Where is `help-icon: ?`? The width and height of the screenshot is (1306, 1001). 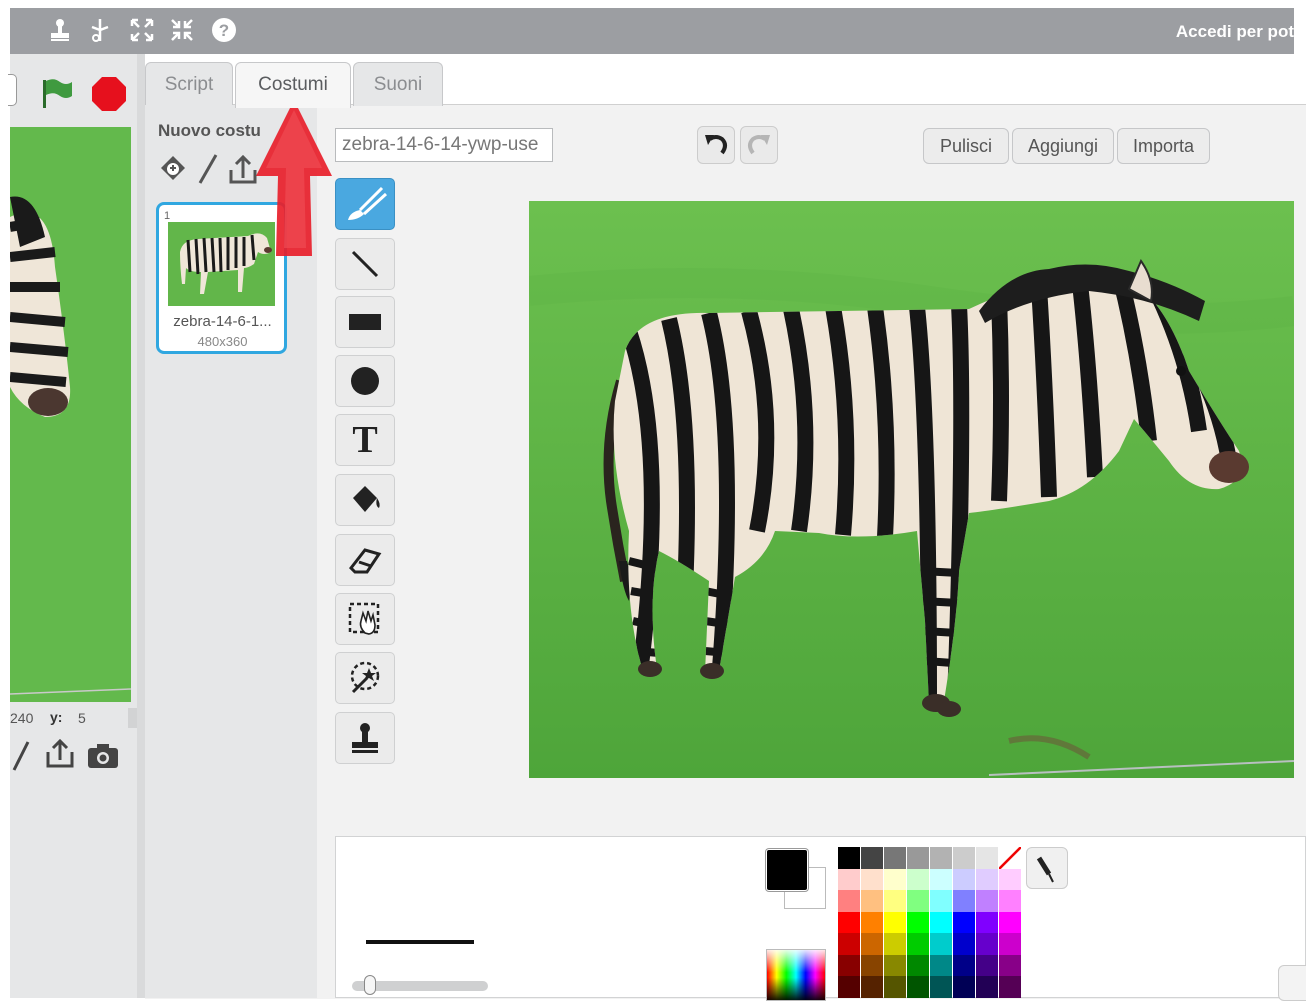 help-icon: ? is located at coordinates (224, 30).